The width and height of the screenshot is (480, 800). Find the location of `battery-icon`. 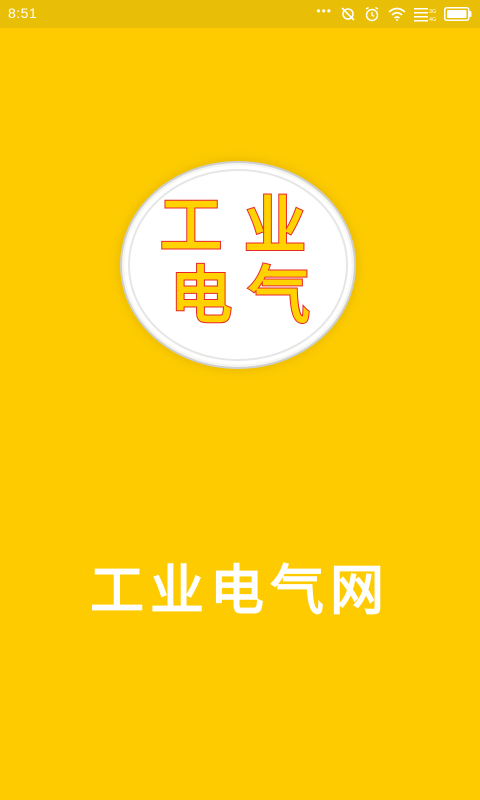

battery-icon is located at coordinates (458, 14).